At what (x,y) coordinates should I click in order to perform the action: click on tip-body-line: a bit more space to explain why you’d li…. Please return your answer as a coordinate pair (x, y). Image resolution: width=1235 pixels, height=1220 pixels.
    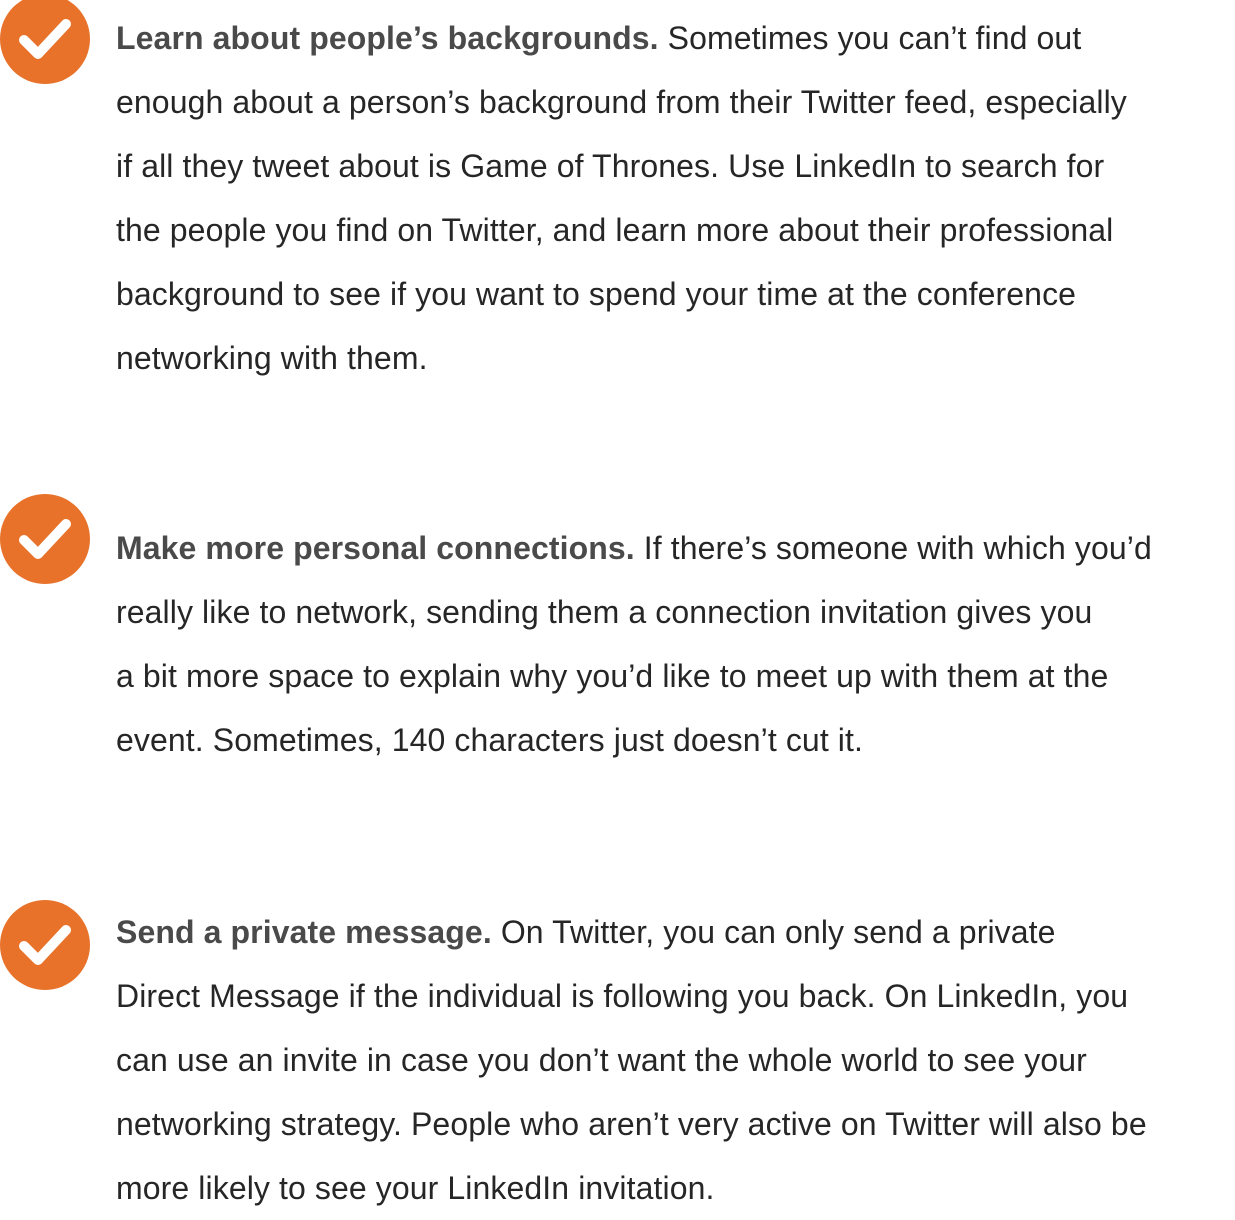
    Looking at the image, I should click on (612, 676).